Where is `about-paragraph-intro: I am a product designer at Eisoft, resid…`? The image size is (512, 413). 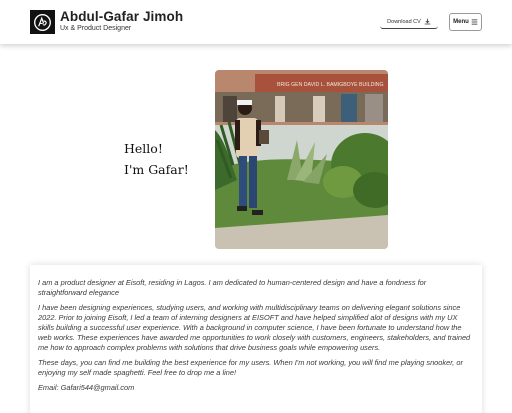 about-paragraph-intro: I am a product designer at Eisoft, resid… is located at coordinates (232, 287).